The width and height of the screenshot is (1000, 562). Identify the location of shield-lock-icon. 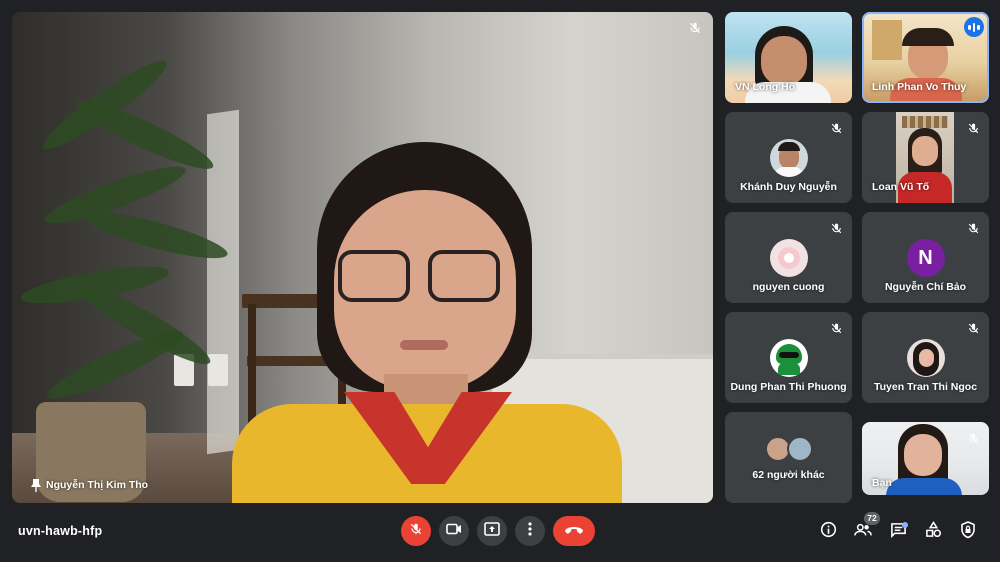
(968, 532).